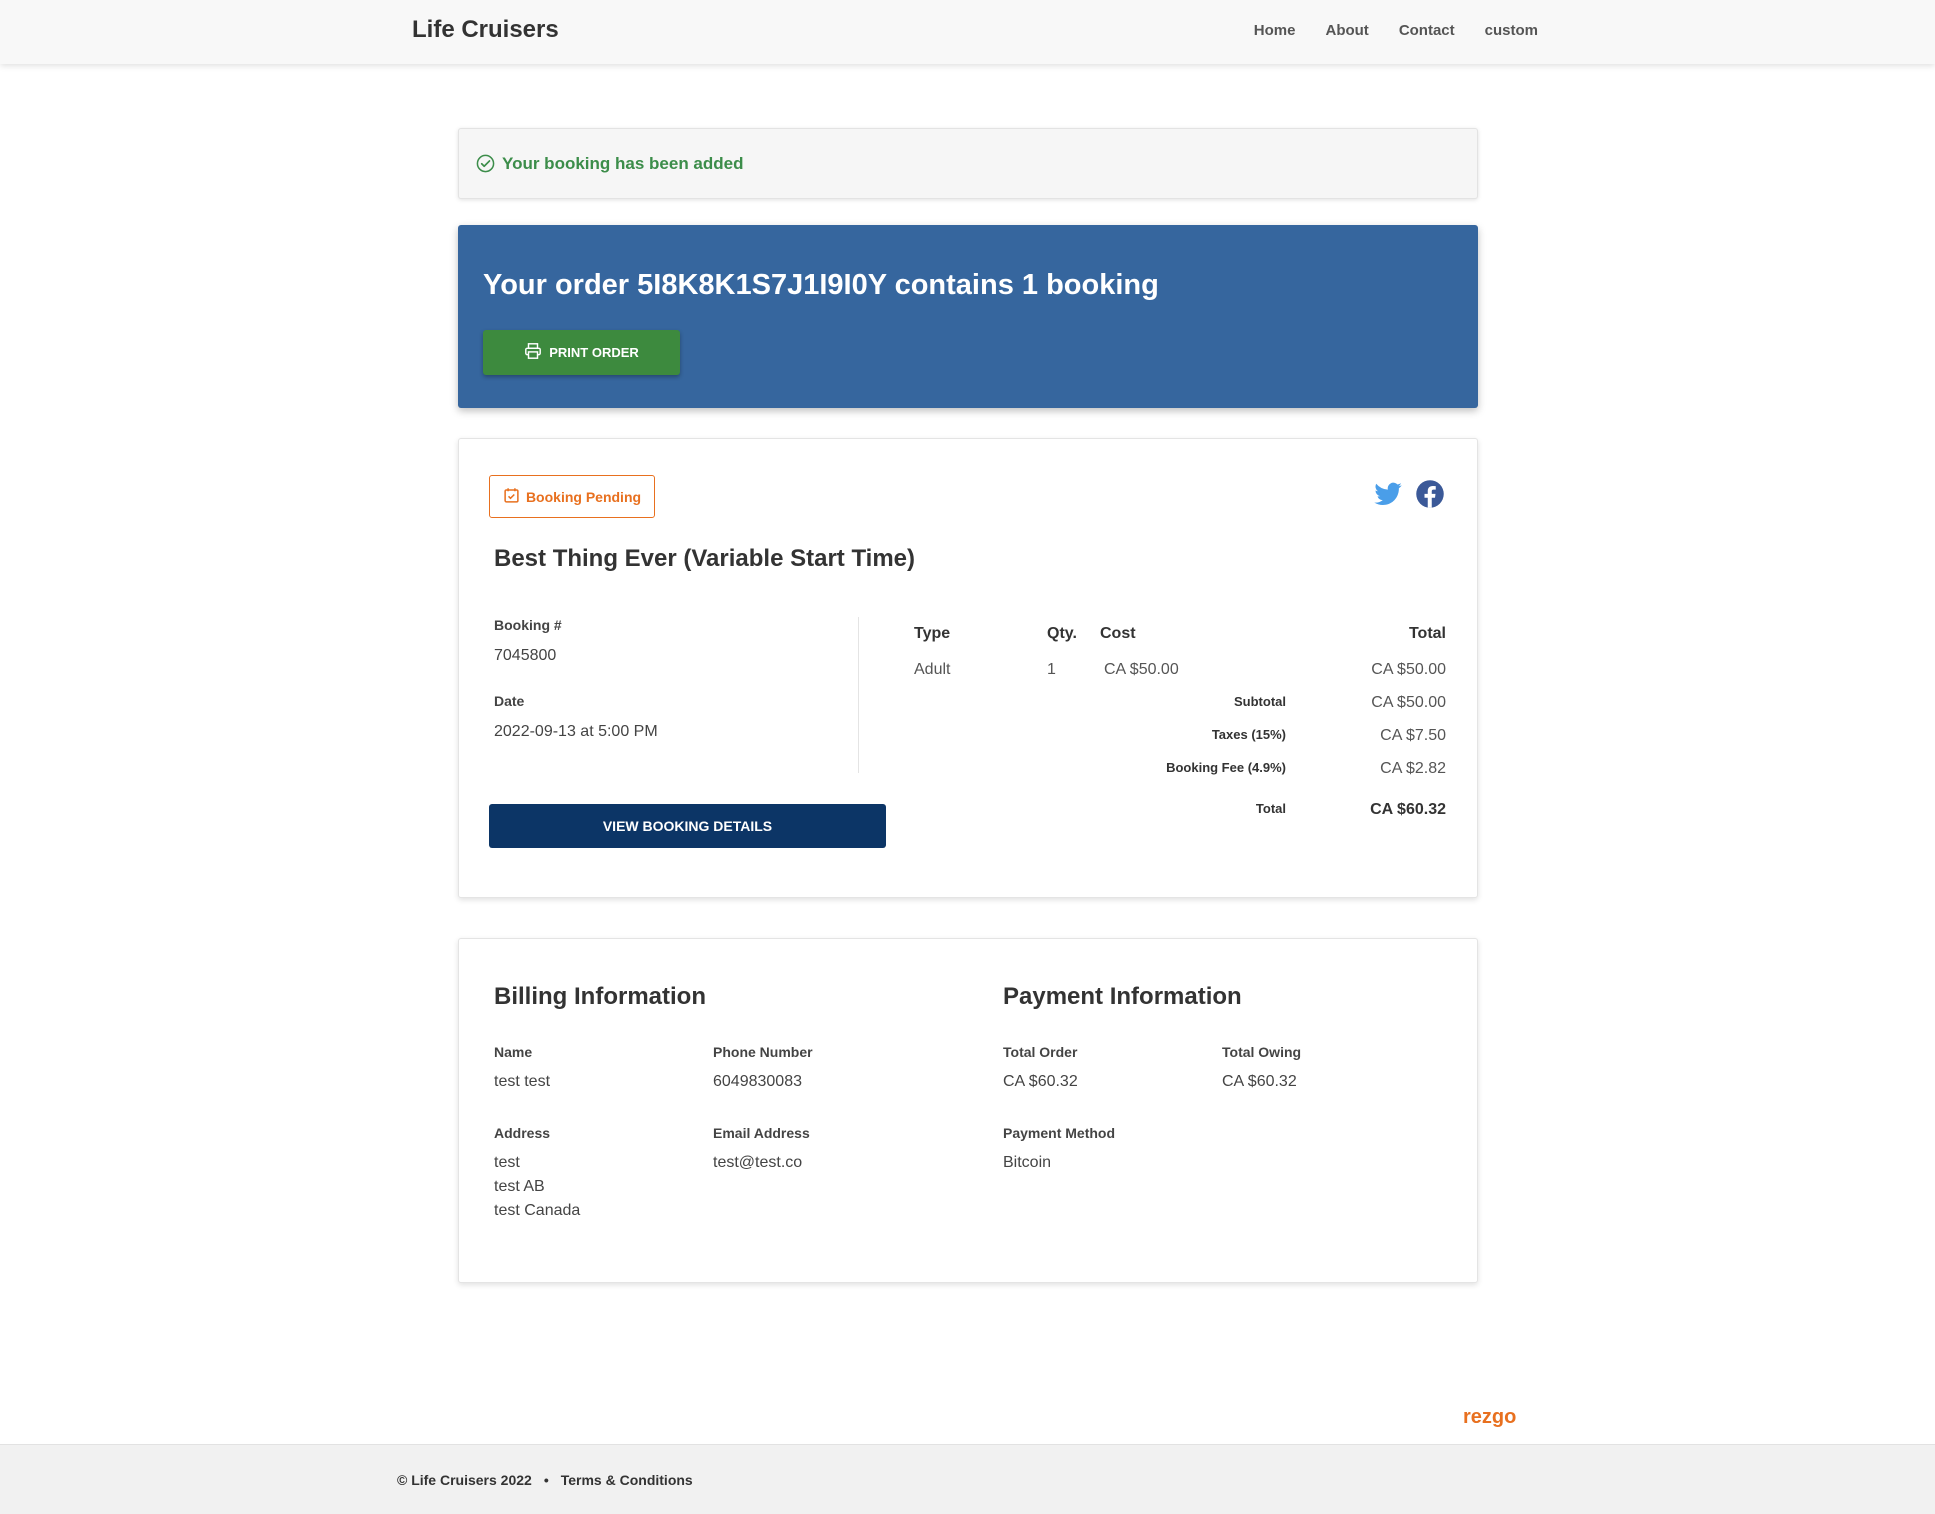 The width and height of the screenshot is (1935, 1514). I want to click on date-value: 2022-09-13 at 5:00 PM, so click(576, 731).